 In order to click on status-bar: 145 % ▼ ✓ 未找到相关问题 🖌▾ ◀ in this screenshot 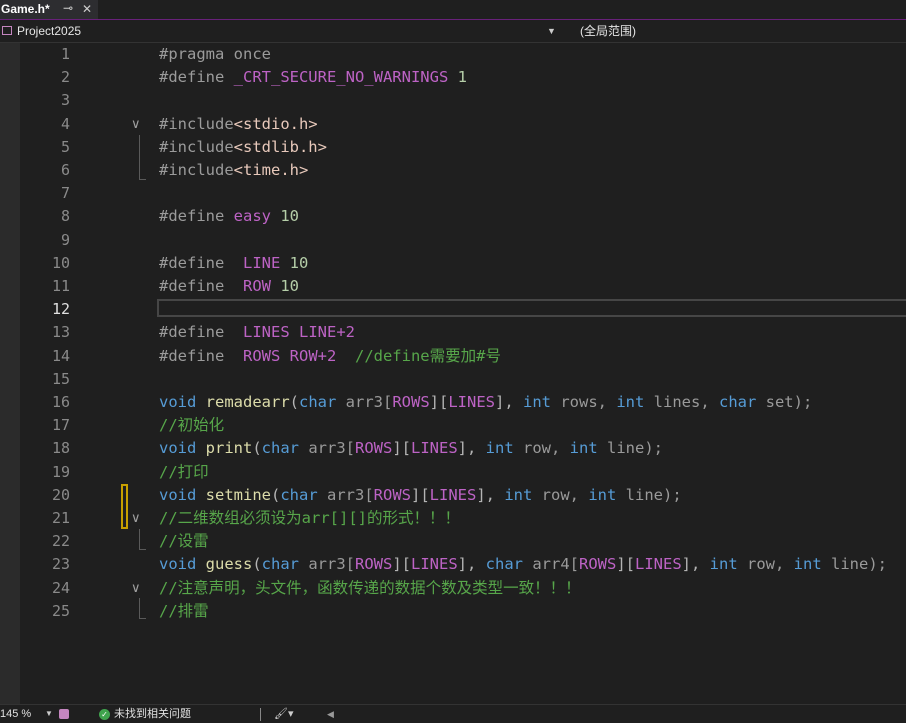, I will do `click(453, 713)`.